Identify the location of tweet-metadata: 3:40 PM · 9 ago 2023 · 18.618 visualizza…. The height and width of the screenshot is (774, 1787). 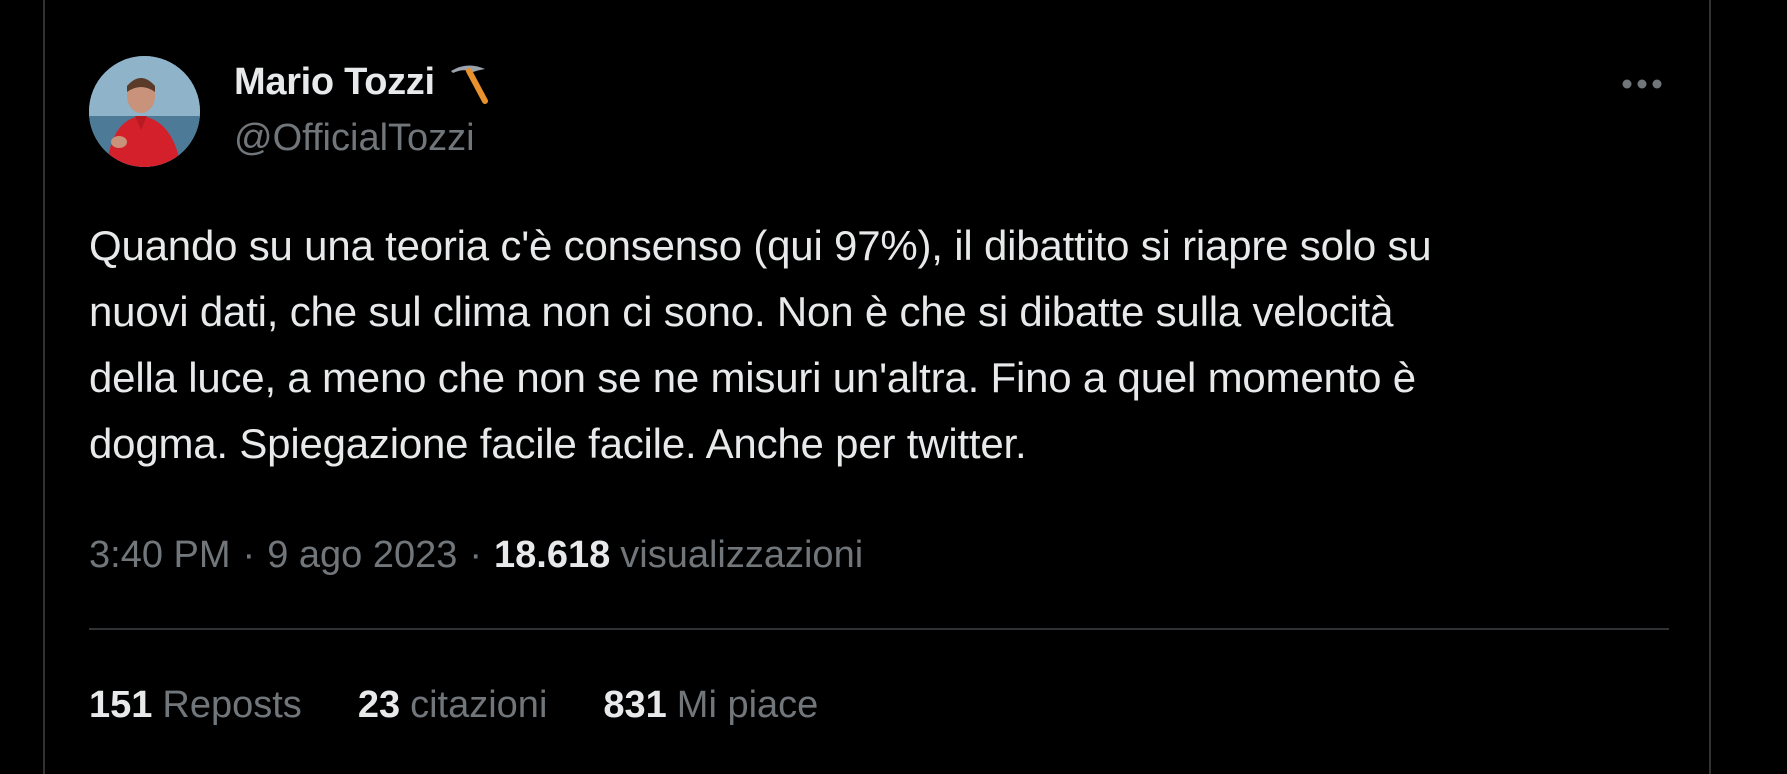
(476, 555).